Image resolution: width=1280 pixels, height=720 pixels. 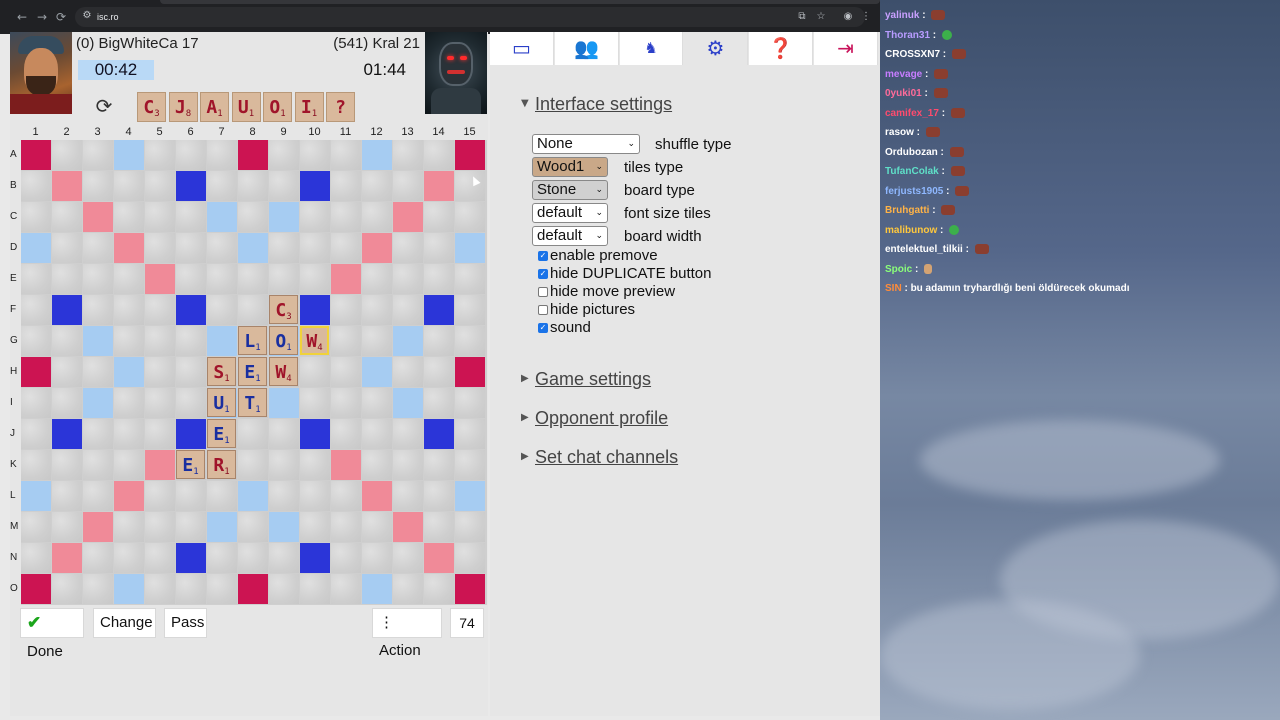 What do you see at coordinates (283, 340) in the screenshot?
I see `board-tile: O1` at bounding box center [283, 340].